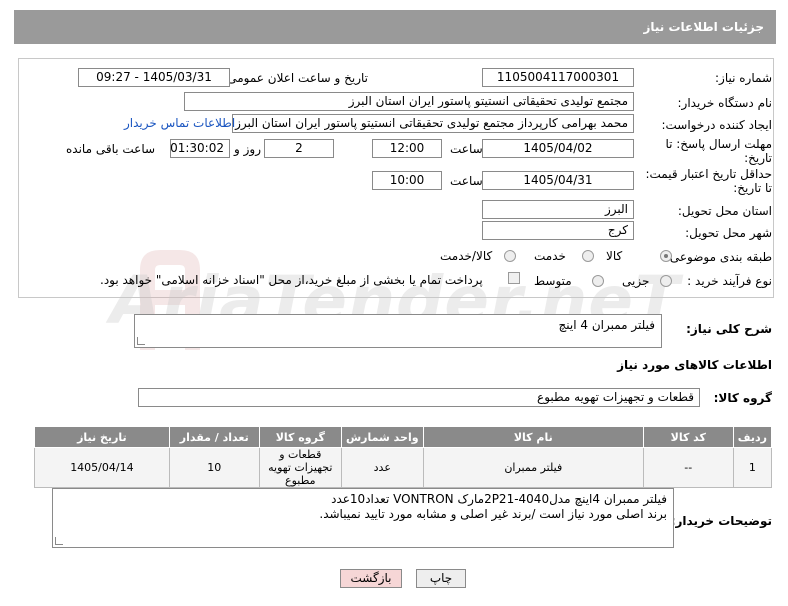  Describe the element at coordinates (688, 437) in the screenshot. I see `col-code: کد کالا` at that location.